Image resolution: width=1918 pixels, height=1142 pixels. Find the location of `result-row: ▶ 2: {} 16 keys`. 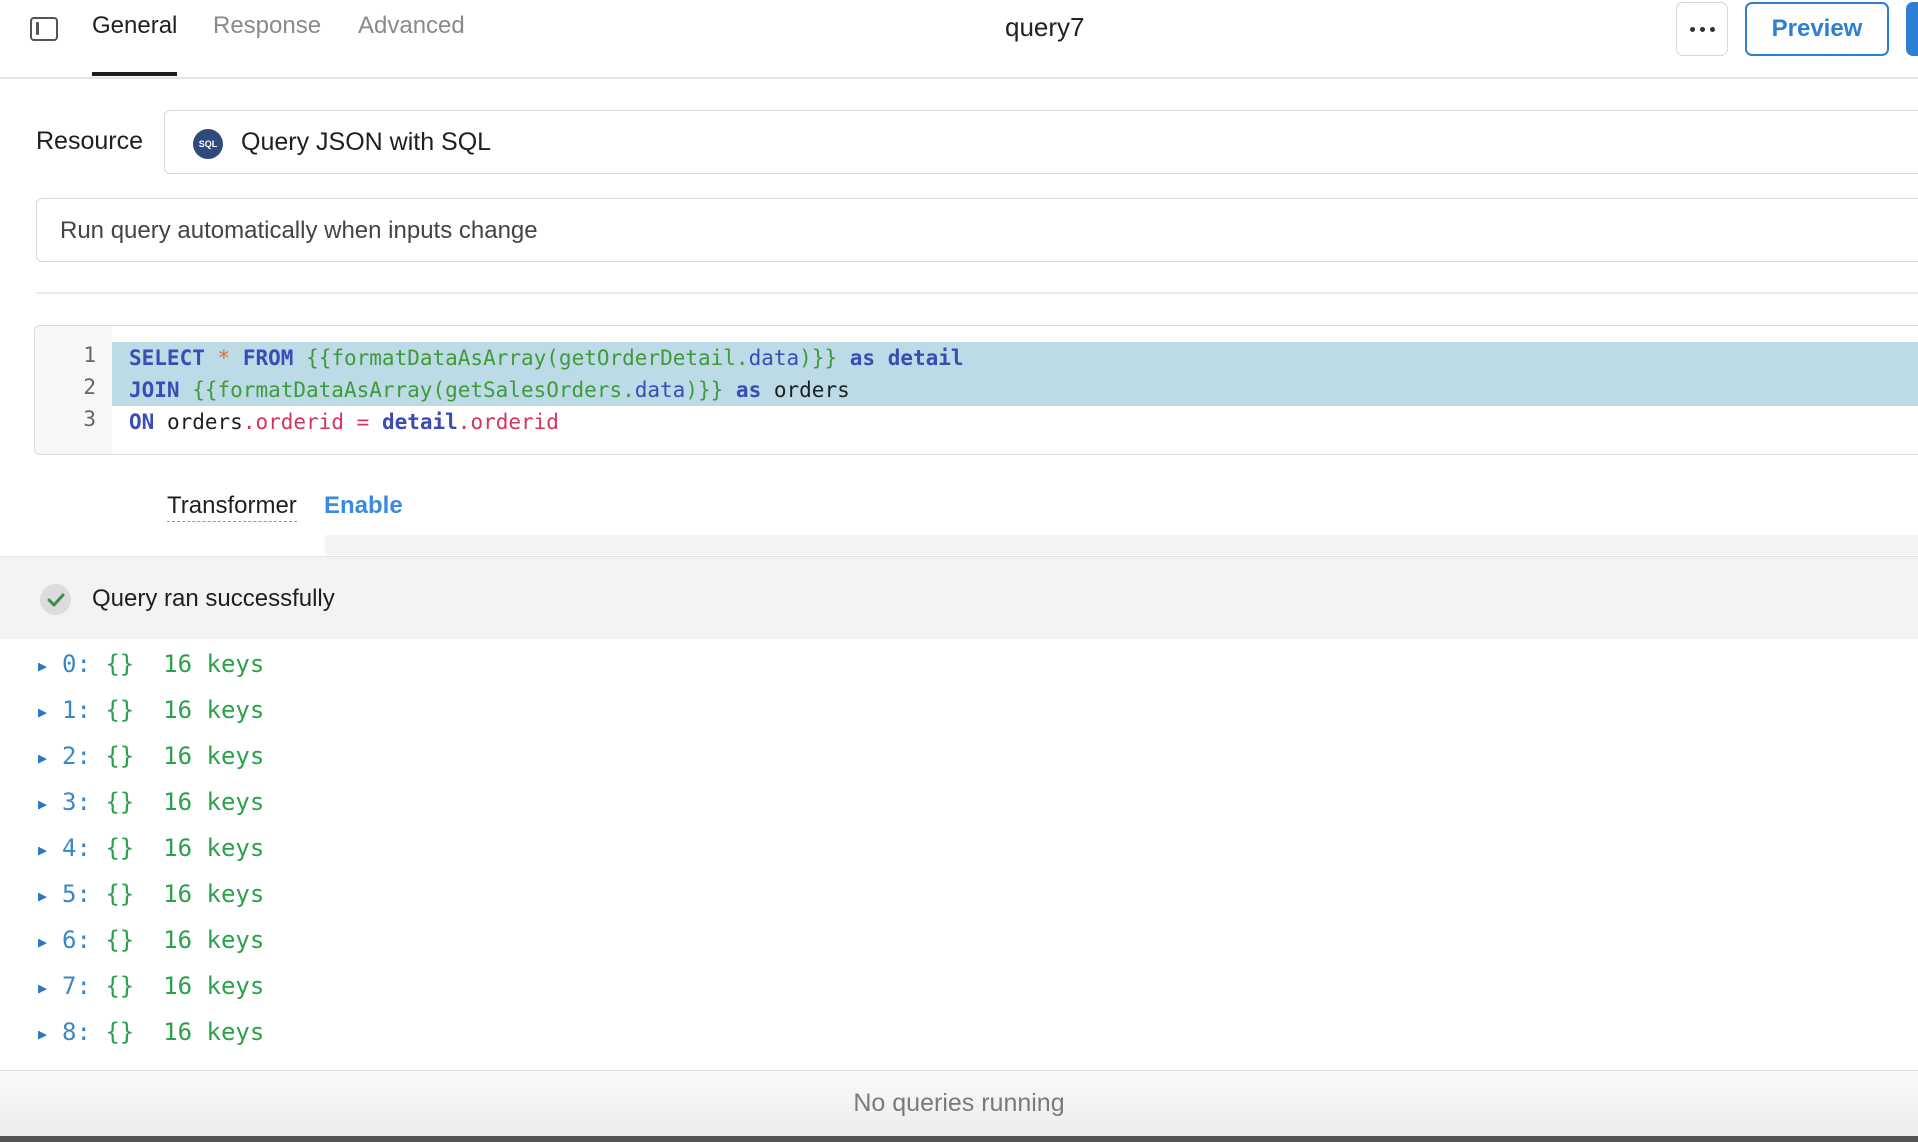

result-row: ▶ 2: {} 16 keys is located at coordinates (151, 756).